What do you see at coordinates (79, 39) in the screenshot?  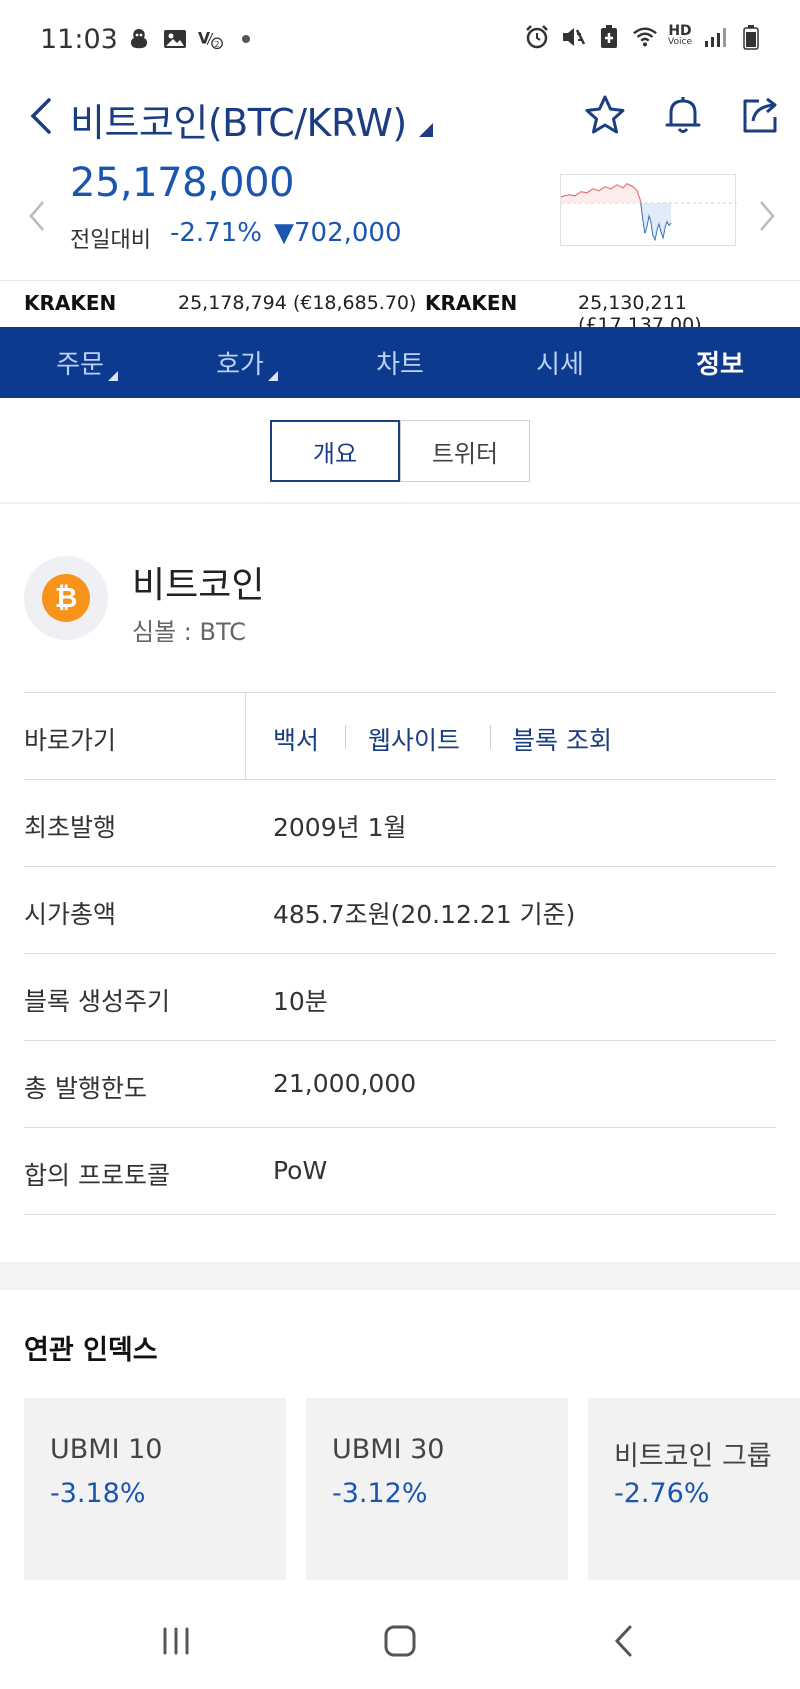 I see `status-time: 11:03` at bounding box center [79, 39].